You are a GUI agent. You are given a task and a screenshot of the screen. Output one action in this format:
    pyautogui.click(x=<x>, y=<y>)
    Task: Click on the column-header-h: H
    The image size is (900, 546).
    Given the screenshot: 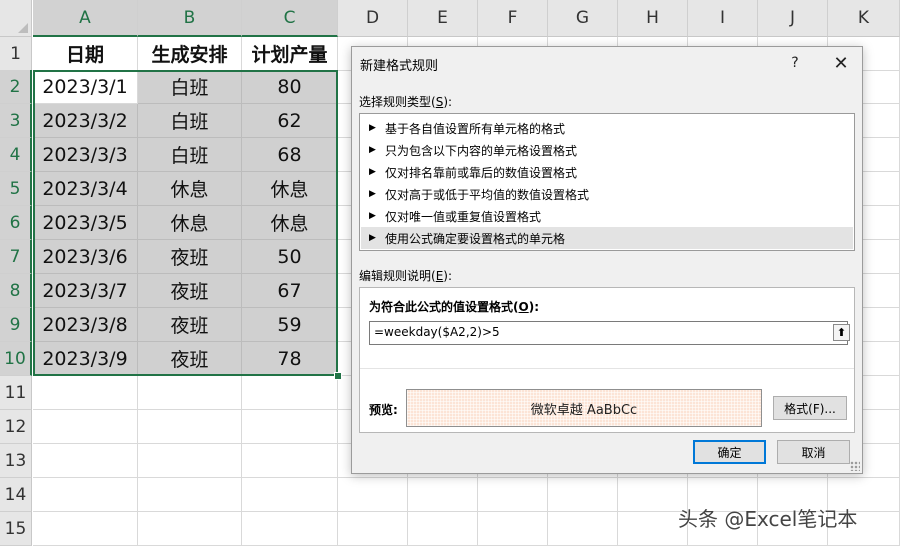 What is the action you would take?
    pyautogui.click(x=653, y=18)
    